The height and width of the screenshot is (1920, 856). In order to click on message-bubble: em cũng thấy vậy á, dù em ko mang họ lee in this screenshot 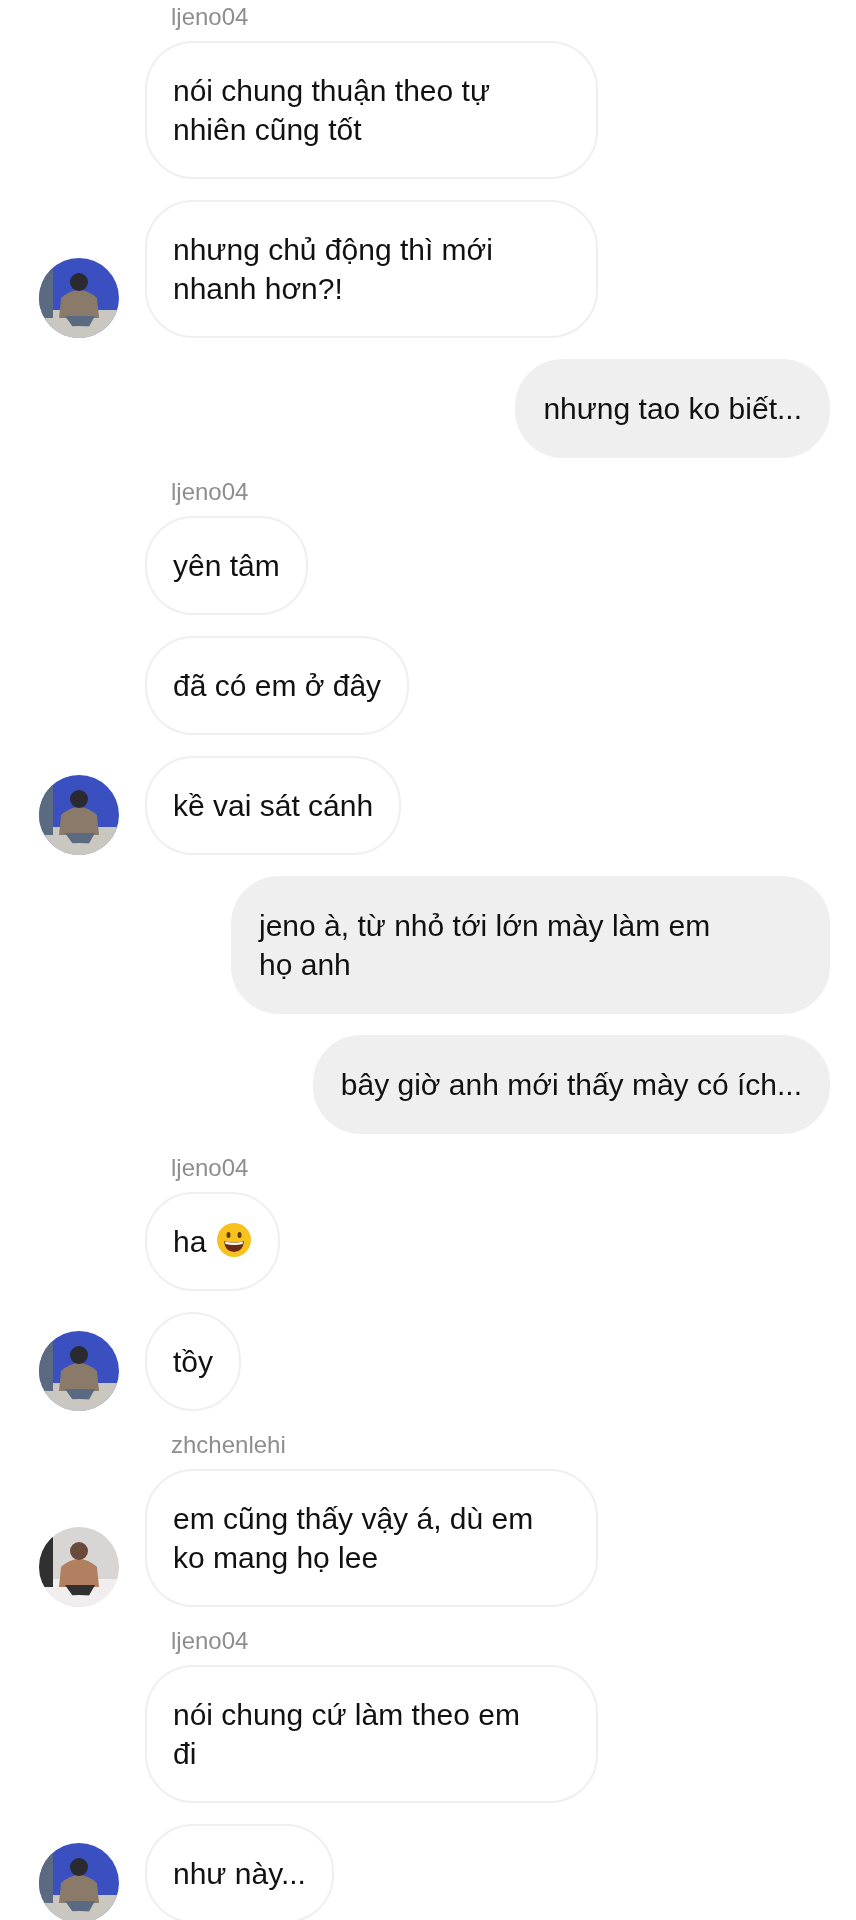, I will do `click(371, 1538)`.